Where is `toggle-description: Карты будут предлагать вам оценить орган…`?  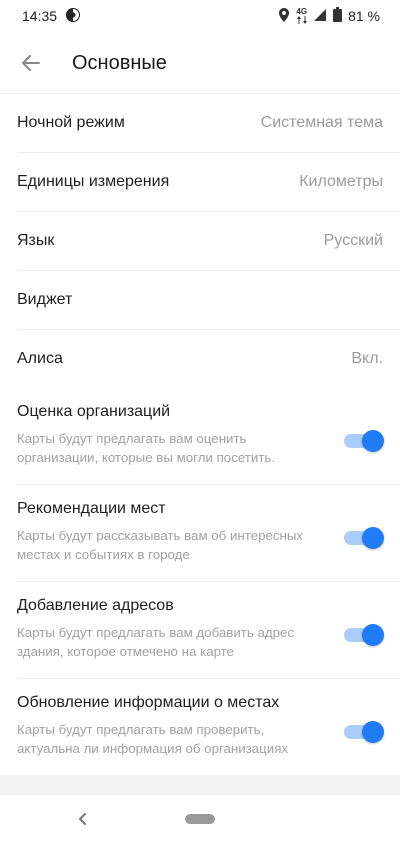 toggle-description: Карты будут предлагать вам оценить орган… is located at coordinates (146, 448).